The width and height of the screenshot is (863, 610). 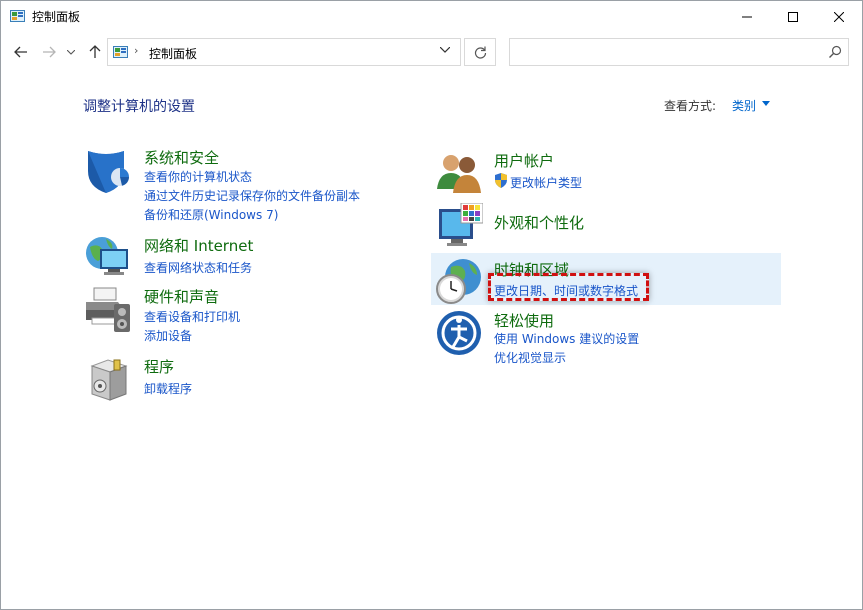 What do you see at coordinates (168, 388) in the screenshot?
I see `link-uninstall-program: 卸载程序` at bounding box center [168, 388].